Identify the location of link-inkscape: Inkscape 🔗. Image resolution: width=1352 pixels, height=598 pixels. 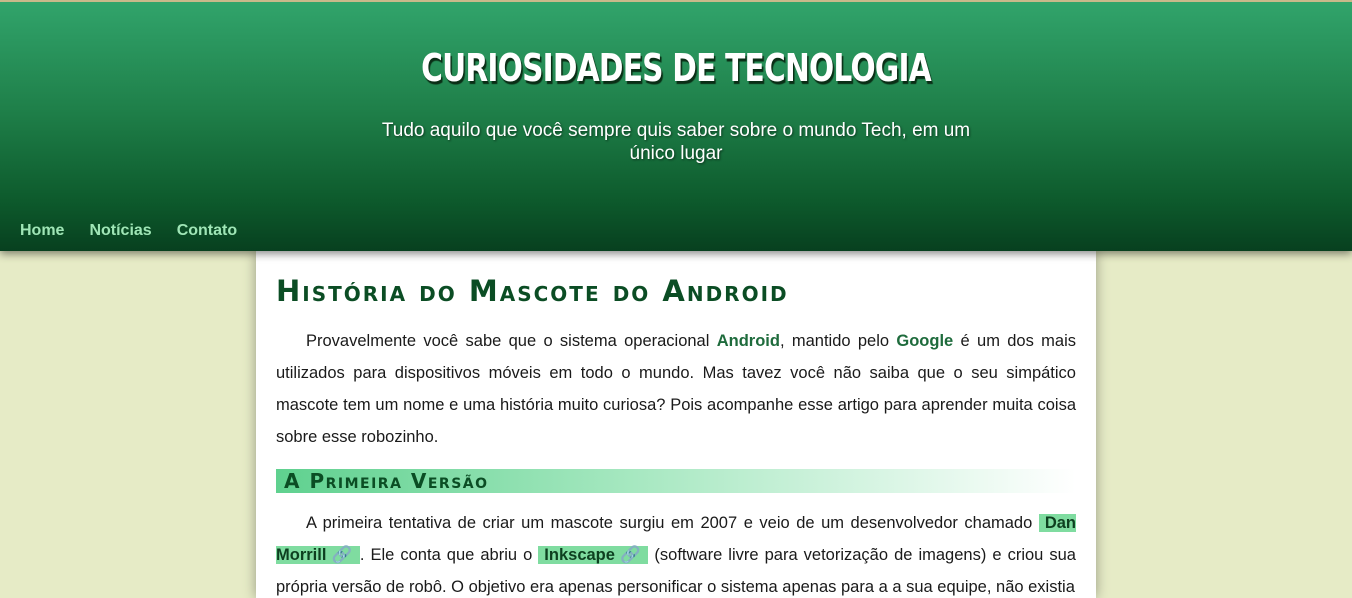
(593, 555).